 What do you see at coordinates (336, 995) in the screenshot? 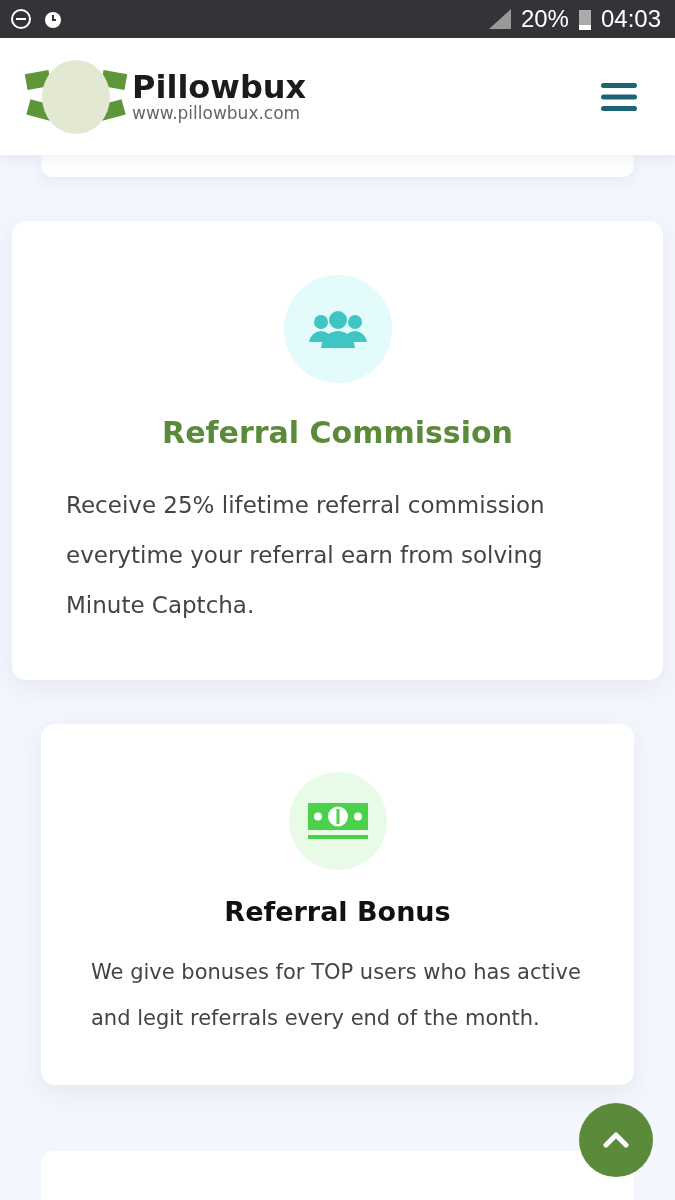
I see `feature-description: We give bonuses for TOP users who has active and legit referrals every end of the month.` at bounding box center [336, 995].